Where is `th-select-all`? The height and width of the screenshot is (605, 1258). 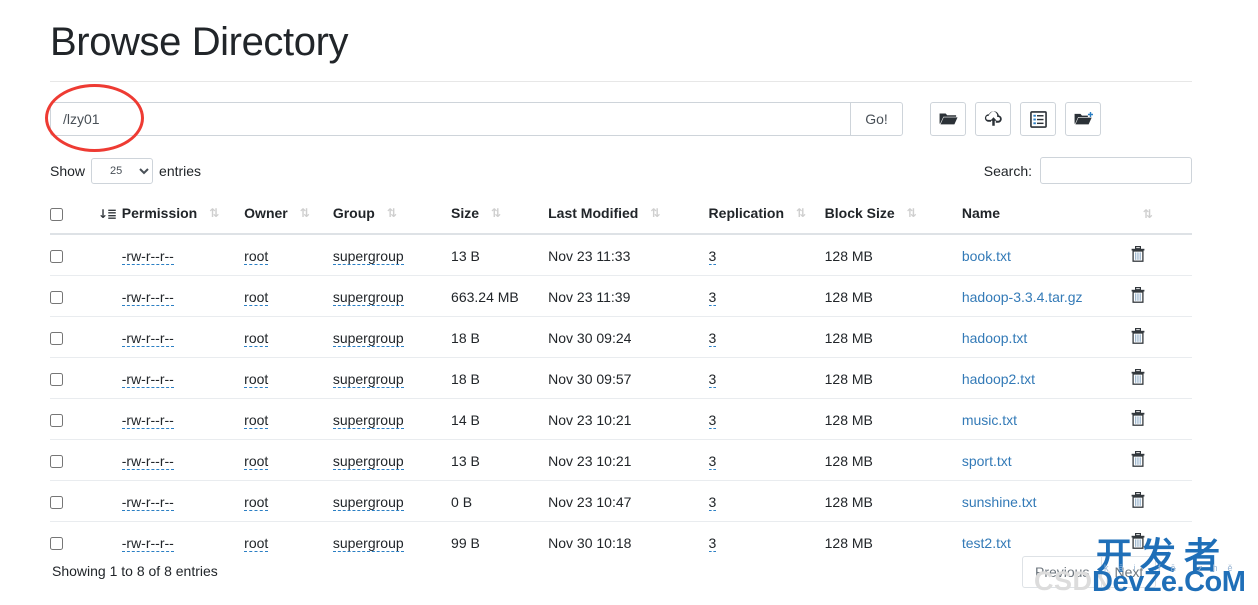 th-select-all is located at coordinates (68, 217).